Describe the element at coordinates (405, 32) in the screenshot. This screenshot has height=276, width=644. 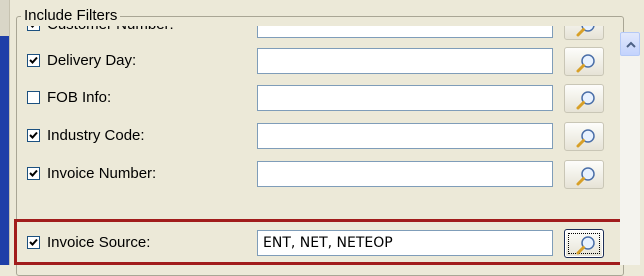
I see `customer-number-input` at that location.